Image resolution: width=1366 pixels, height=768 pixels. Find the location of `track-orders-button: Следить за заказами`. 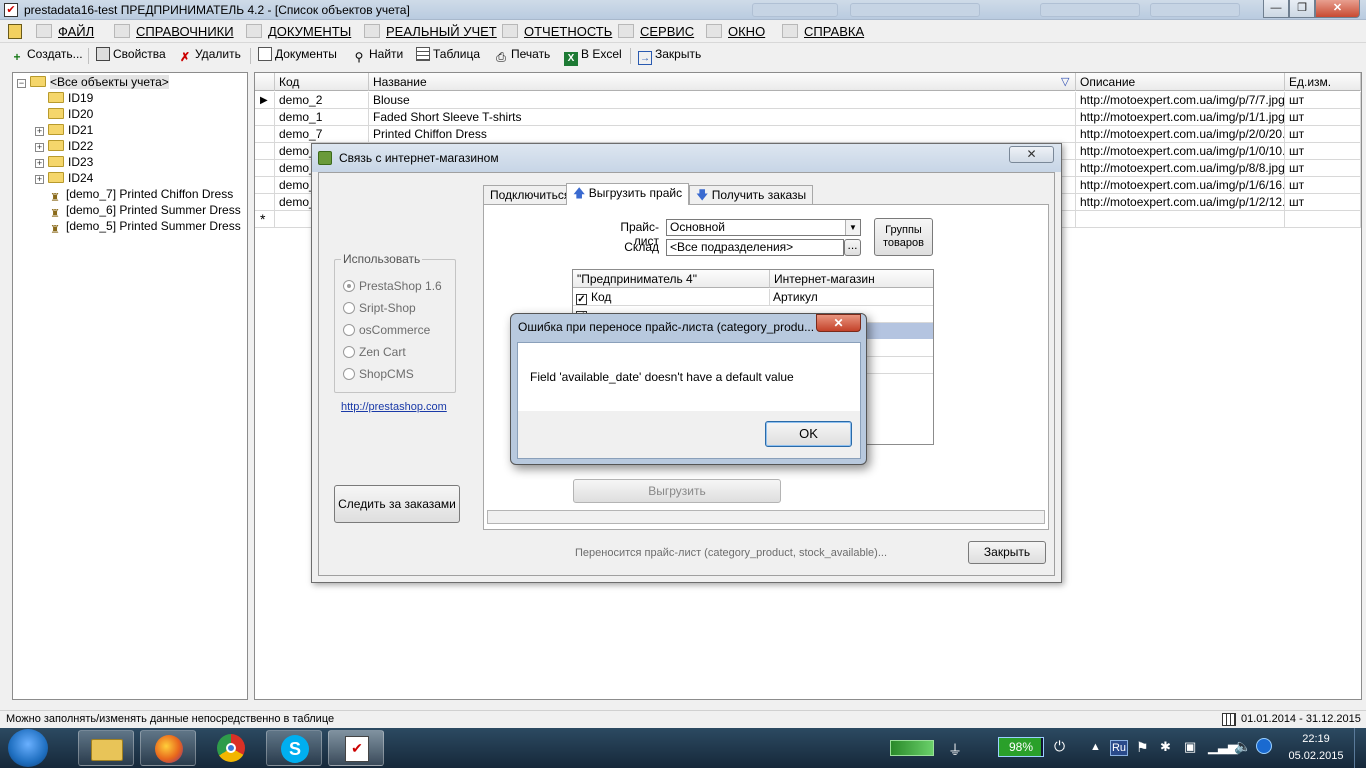

track-orders-button: Следить за заказами is located at coordinates (397, 504).